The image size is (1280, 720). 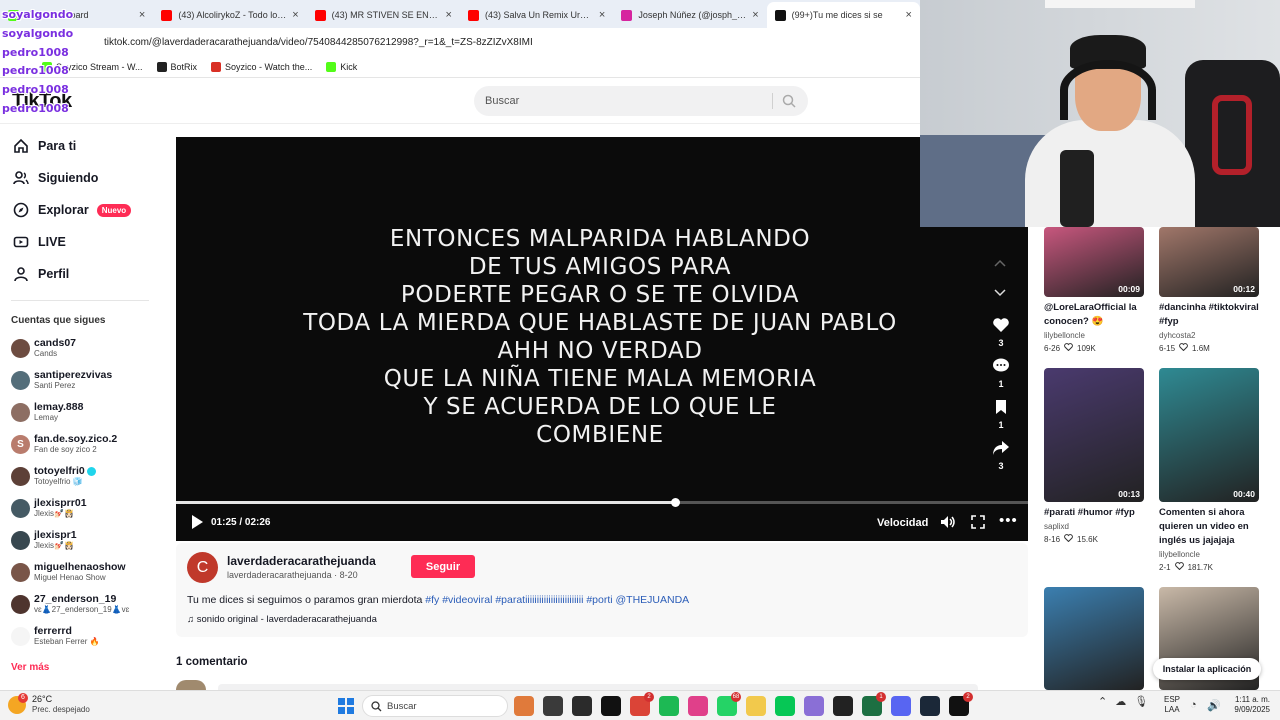 What do you see at coordinates (814, 706) in the screenshot?
I see `game-icon` at bounding box center [814, 706].